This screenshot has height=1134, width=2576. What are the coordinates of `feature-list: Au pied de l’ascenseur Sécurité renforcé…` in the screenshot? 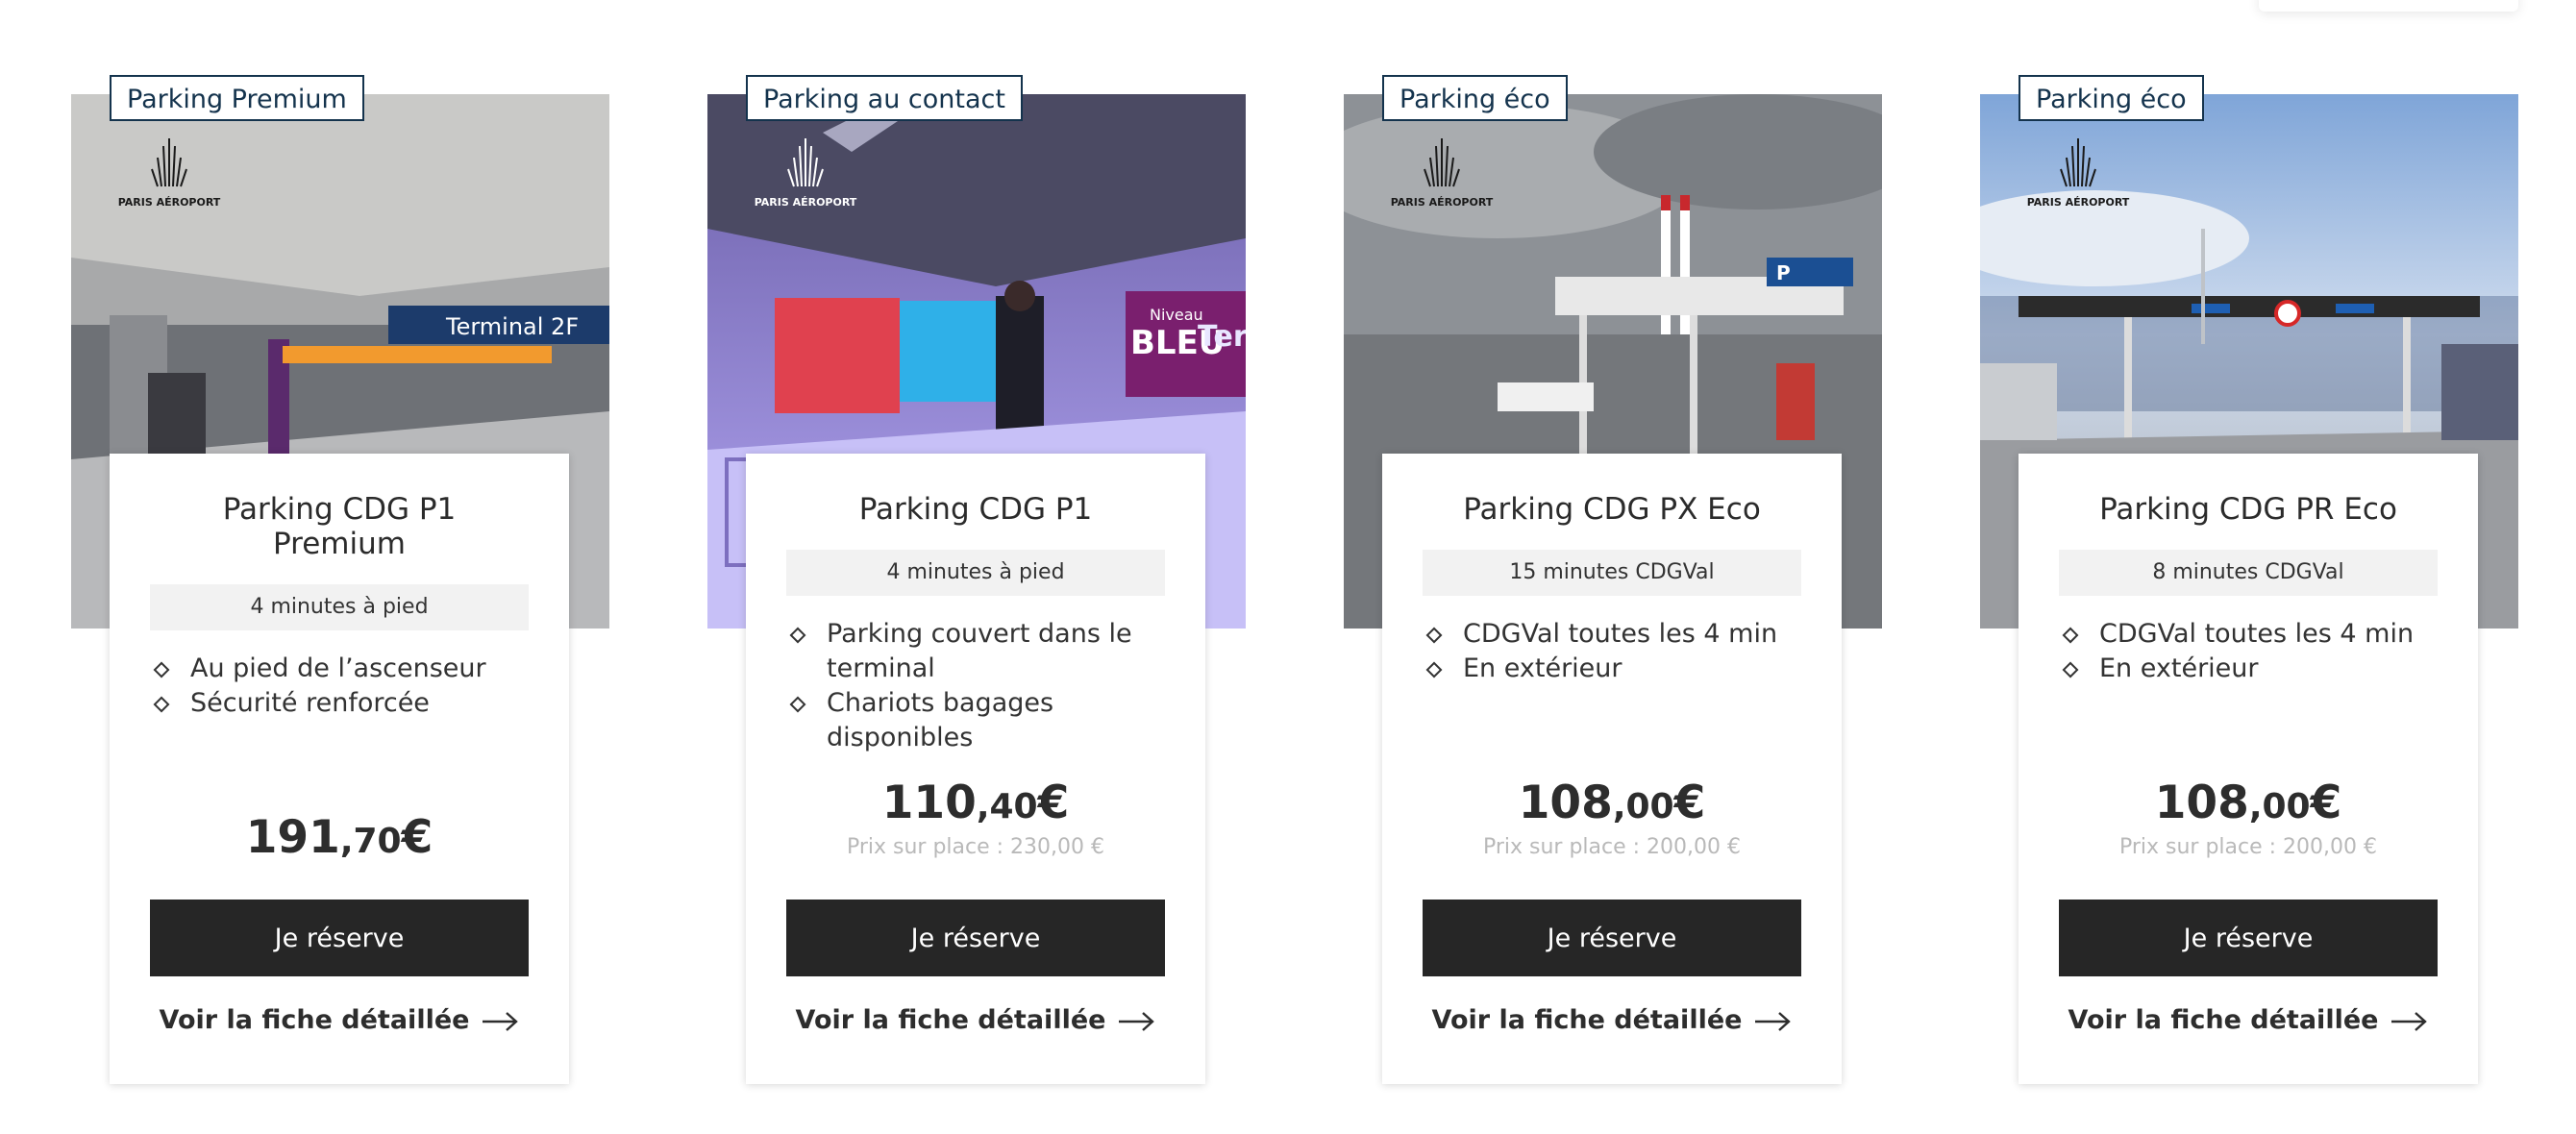 It's located at (345, 686).